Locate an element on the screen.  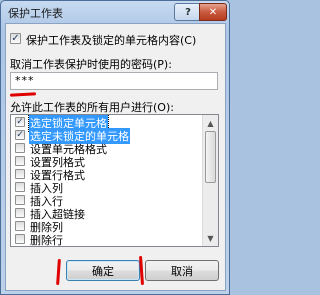
close-icon: ✕ is located at coordinates (213, 12).